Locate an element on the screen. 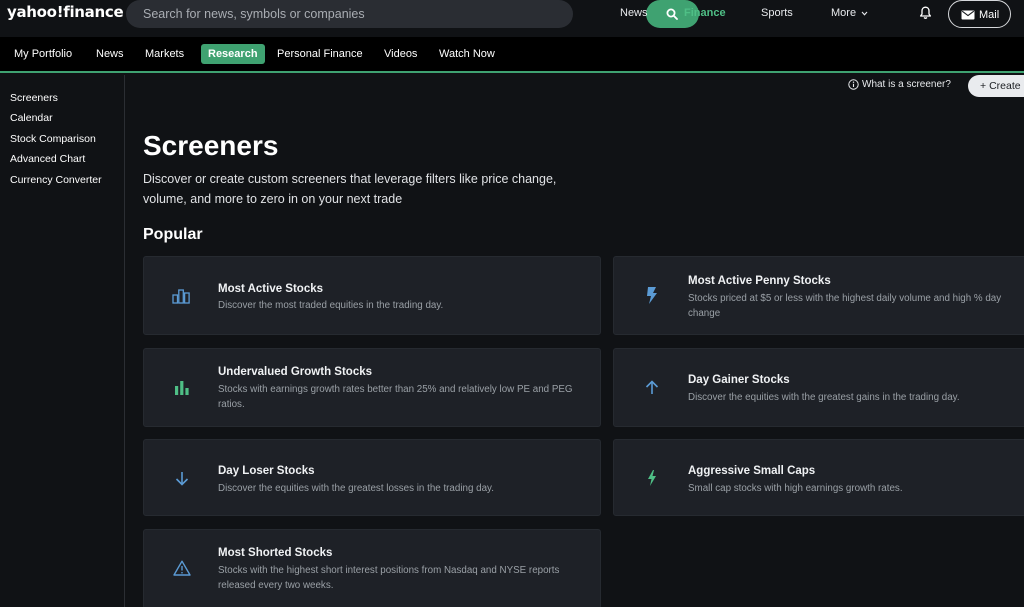  chevron-down-icon is located at coordinates (864, 13).